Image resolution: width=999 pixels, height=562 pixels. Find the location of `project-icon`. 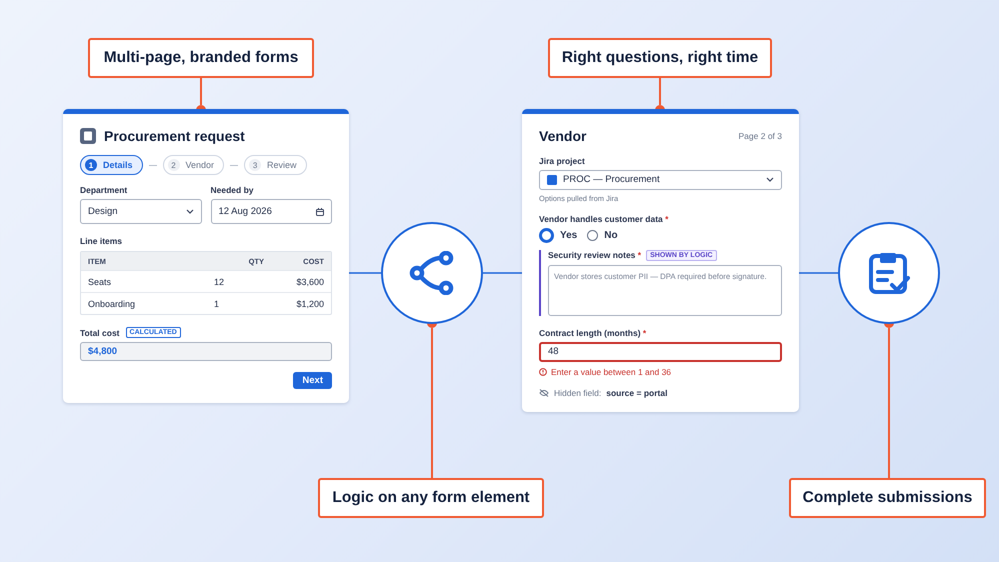

project-icon is located at coordinates (552, 179).